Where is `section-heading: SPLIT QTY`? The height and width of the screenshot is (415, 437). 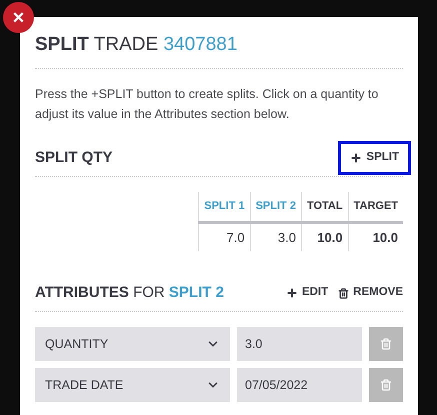 section-heading: SPLIT QTY is located at coordinates (74, 158).